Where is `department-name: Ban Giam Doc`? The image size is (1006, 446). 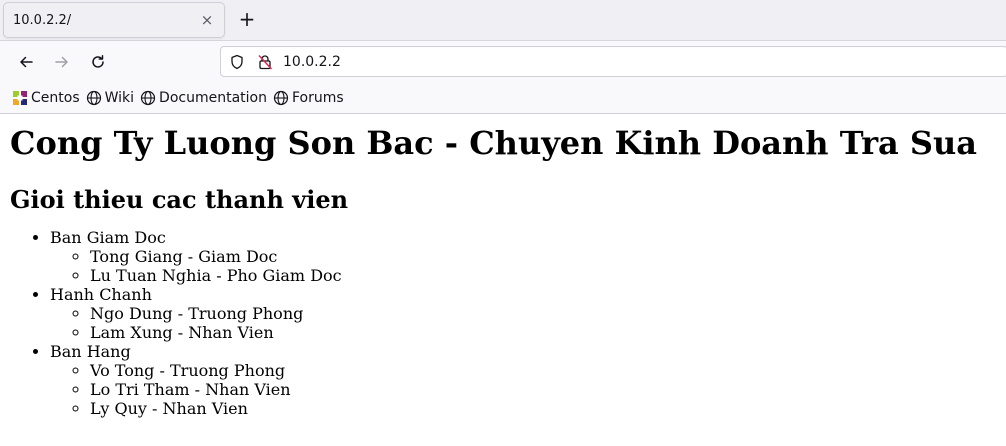
department-name: Ban Giam Doc is located at coordinates (108, 237).